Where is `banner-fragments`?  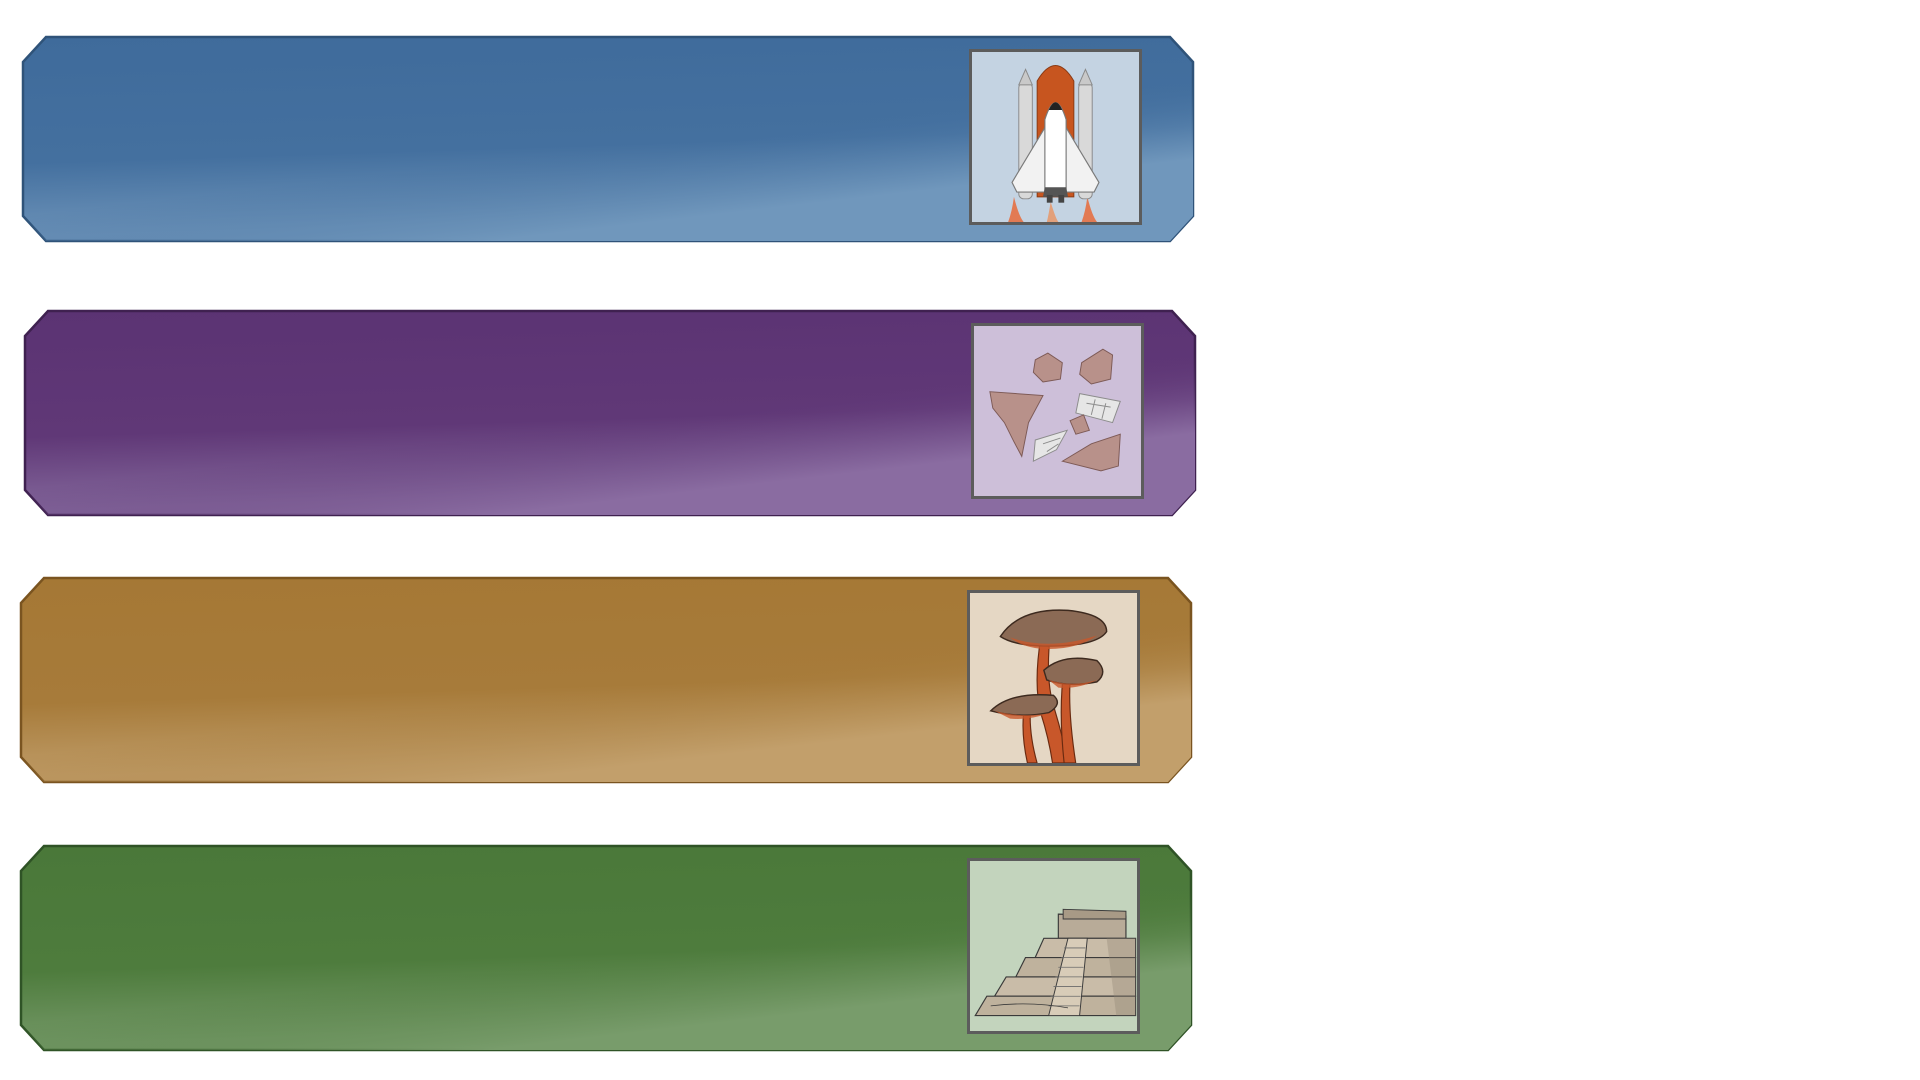
banner-fragments is located at coordinates (610, 413).